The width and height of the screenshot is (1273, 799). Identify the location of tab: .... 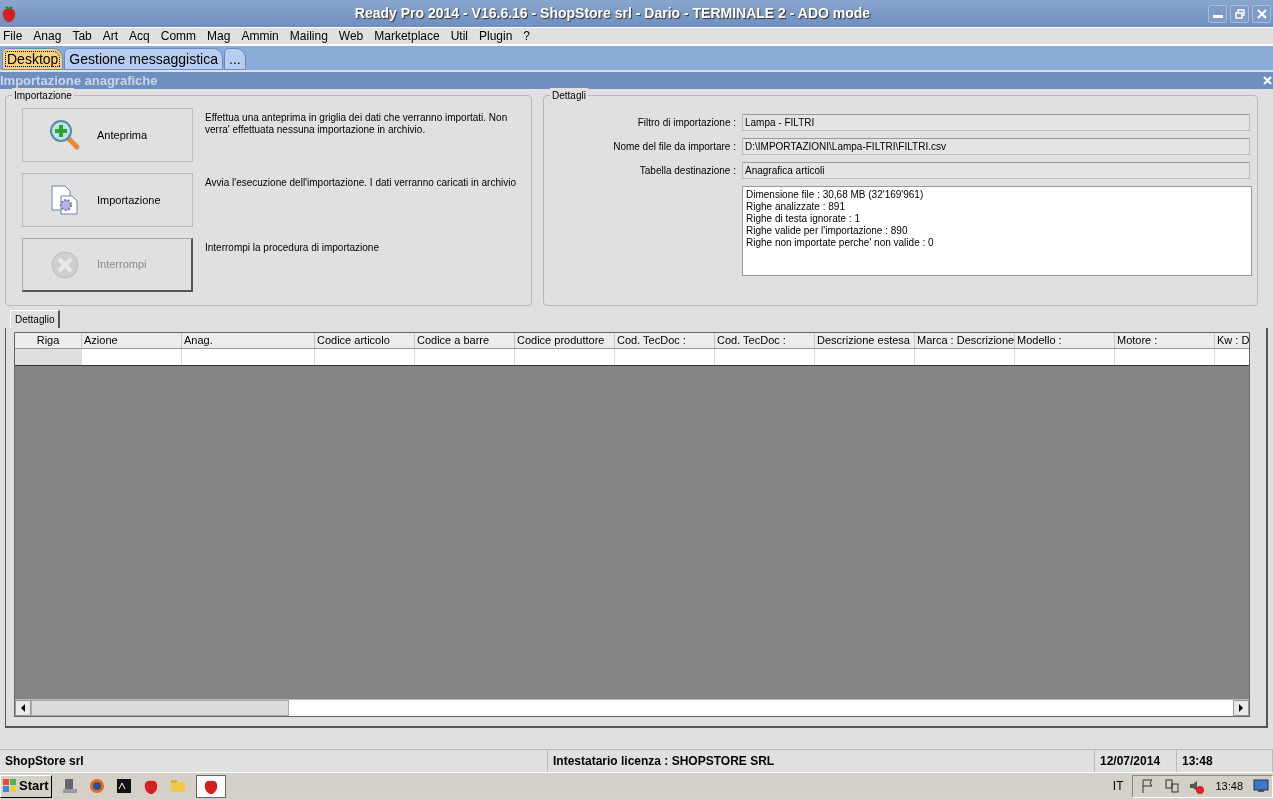
(235, 59).